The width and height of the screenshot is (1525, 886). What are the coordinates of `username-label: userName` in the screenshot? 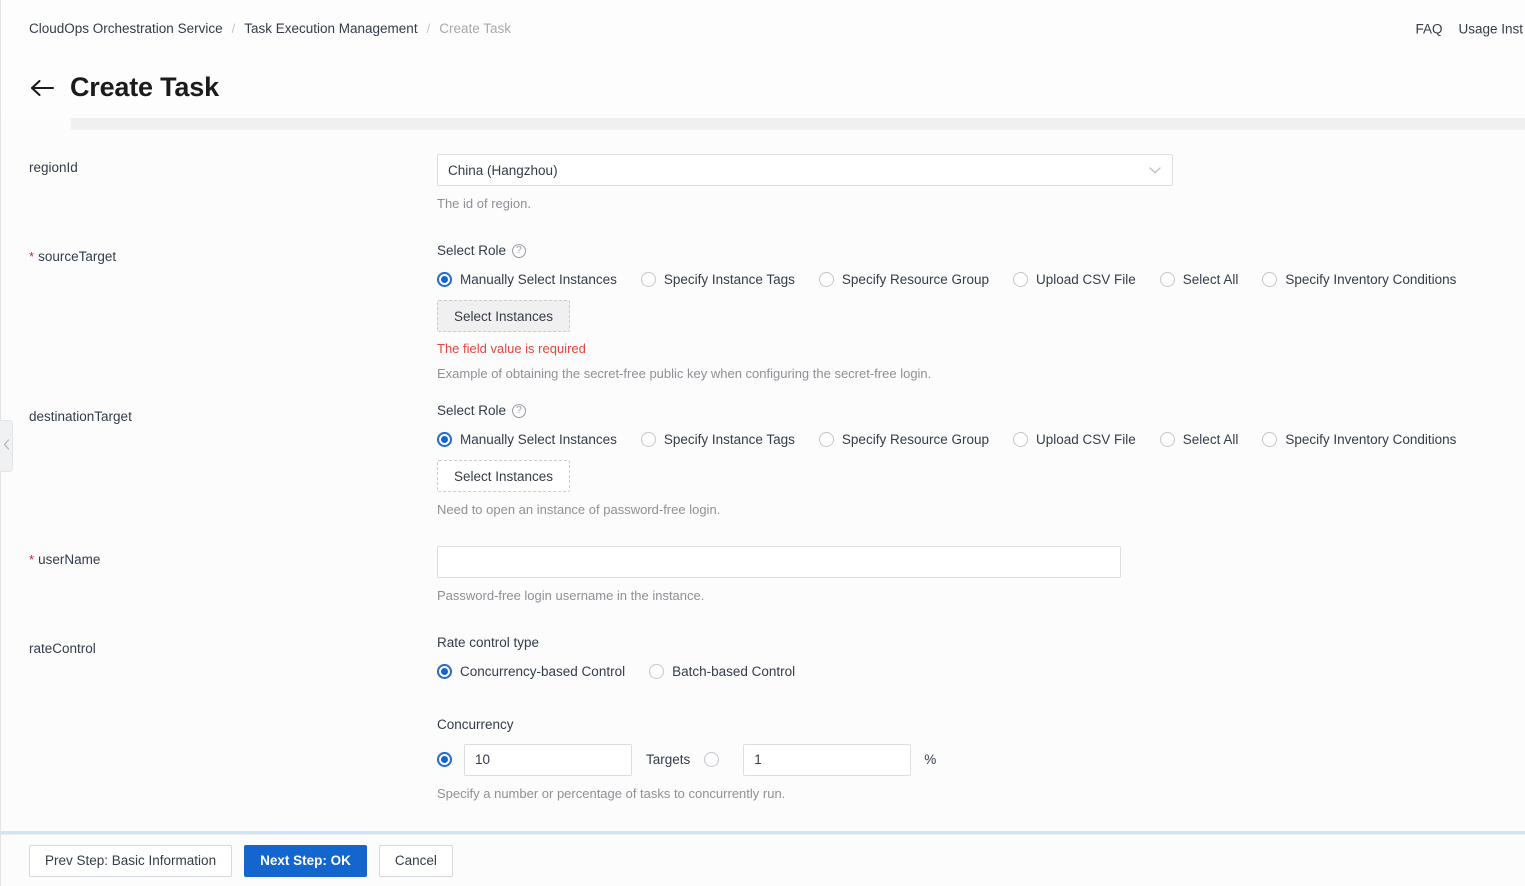 It's located at (69, 559).